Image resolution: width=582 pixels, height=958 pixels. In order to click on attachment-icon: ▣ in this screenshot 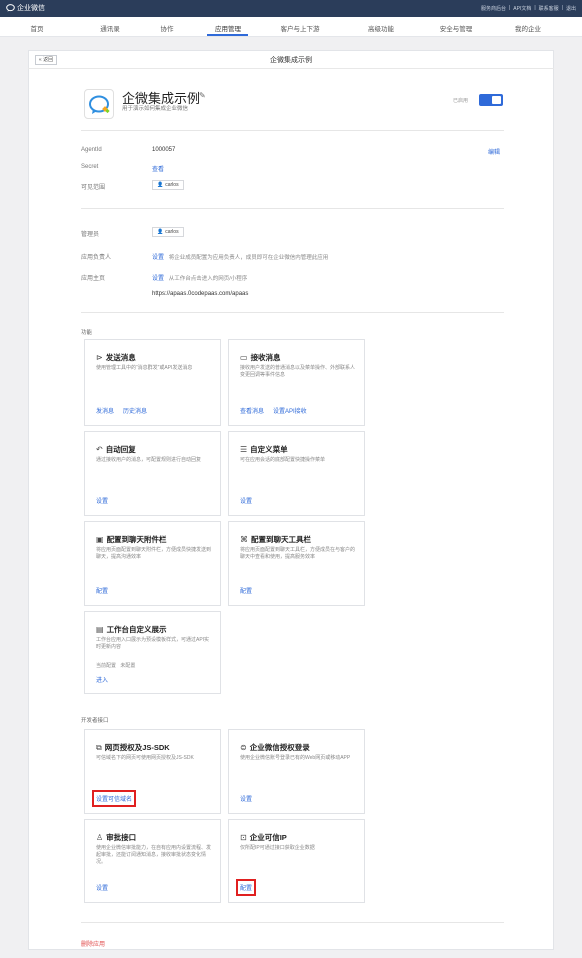, I will do `click(100, 539)`.